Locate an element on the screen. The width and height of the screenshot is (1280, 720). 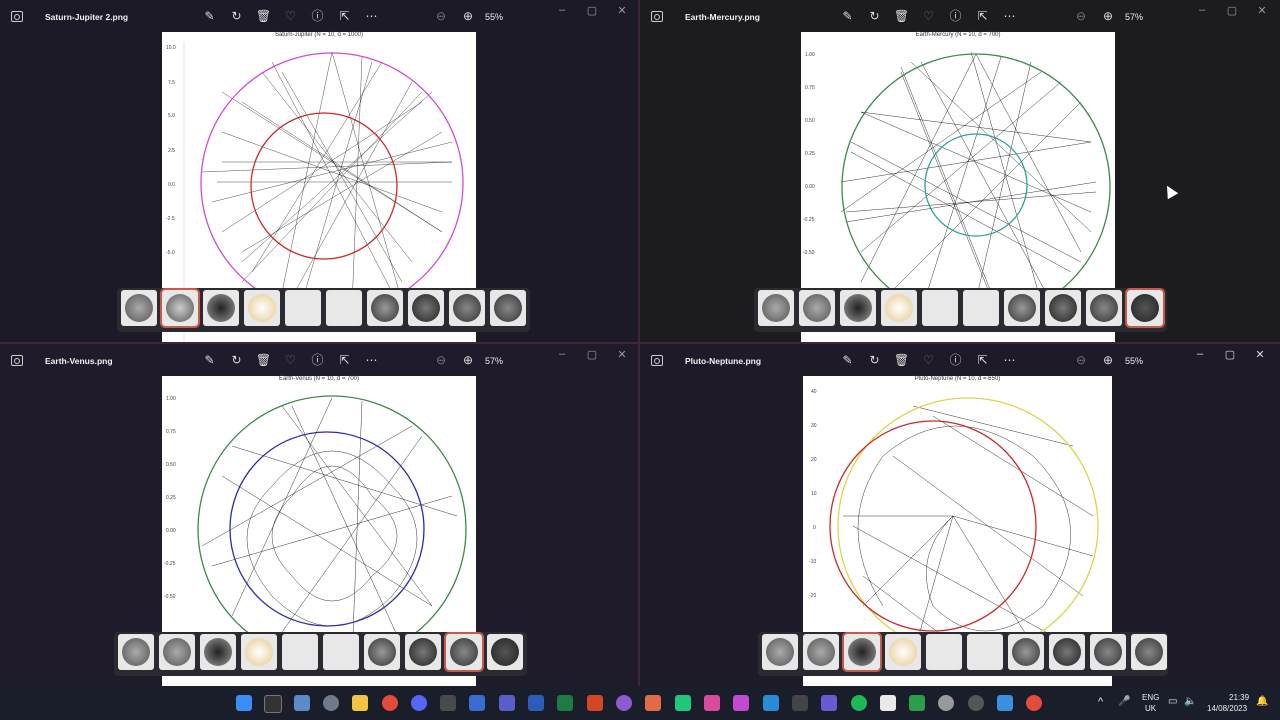
file-explorer-icon is located at coordinates (360, 703).